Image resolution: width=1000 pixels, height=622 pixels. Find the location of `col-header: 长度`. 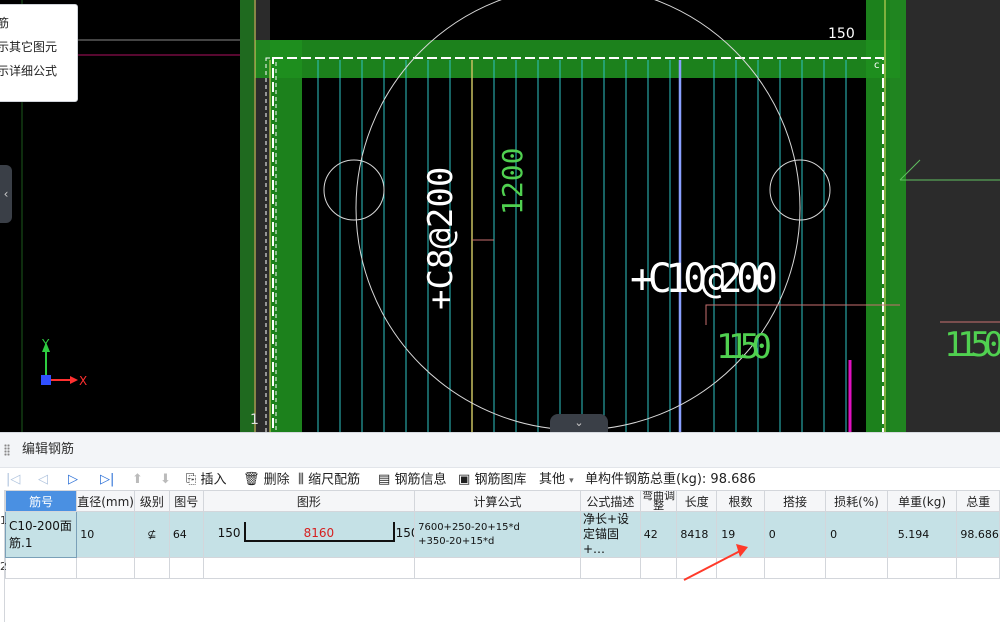

col-header: 长度 is located at coordinates (697, 501).